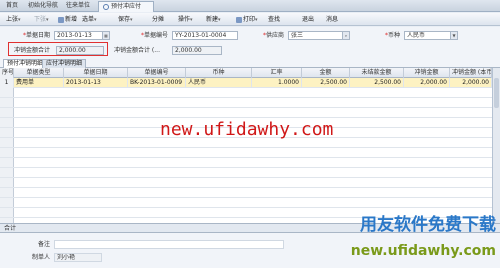 The height and width of the screenshot is (268, 500). I want to click on cell-doc-type: 费用单, so click(39, 83).